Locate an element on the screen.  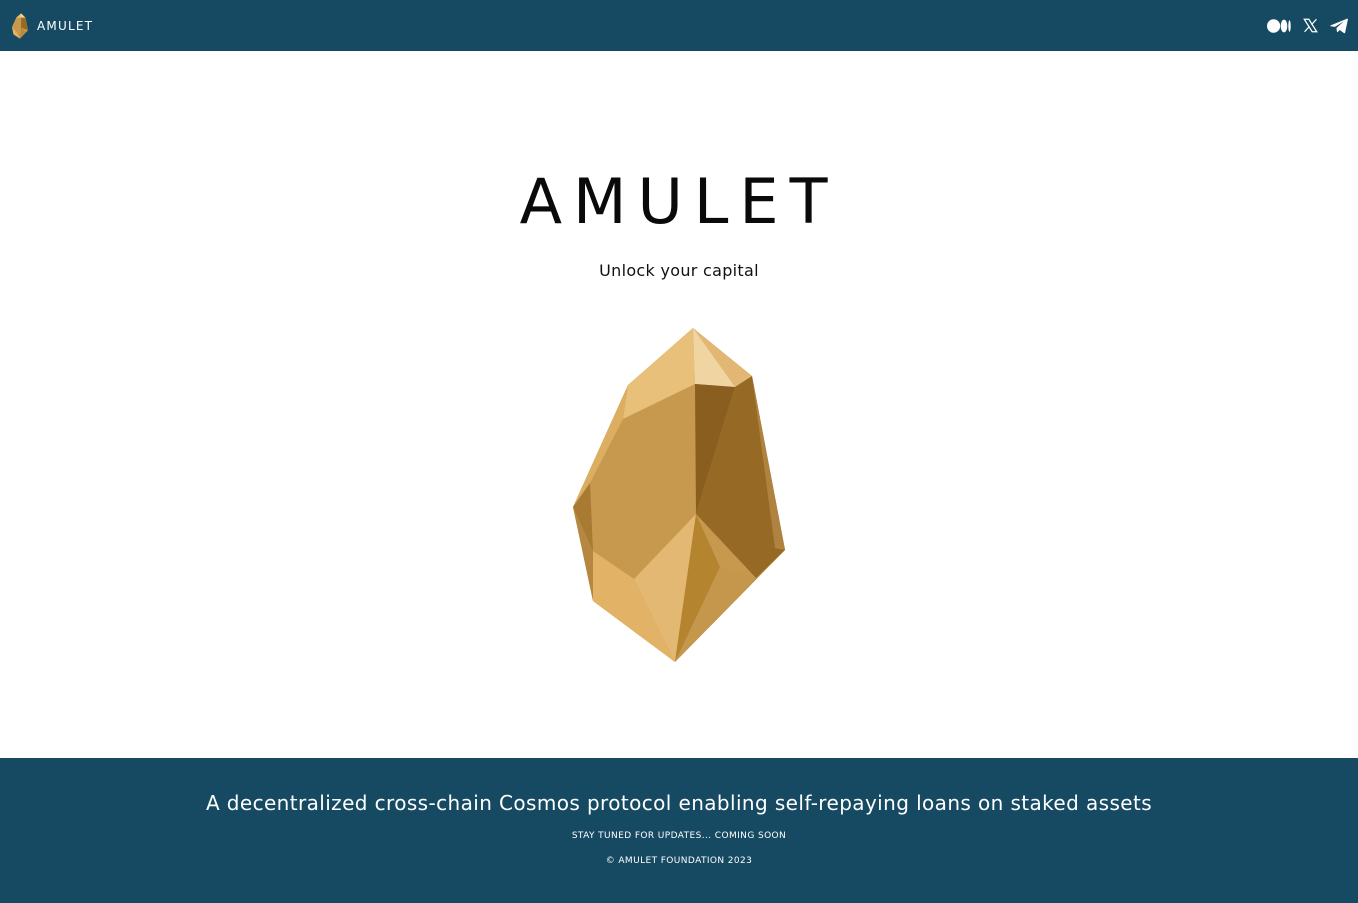
brand-name: AMULET is located at coordinates (65, 25).